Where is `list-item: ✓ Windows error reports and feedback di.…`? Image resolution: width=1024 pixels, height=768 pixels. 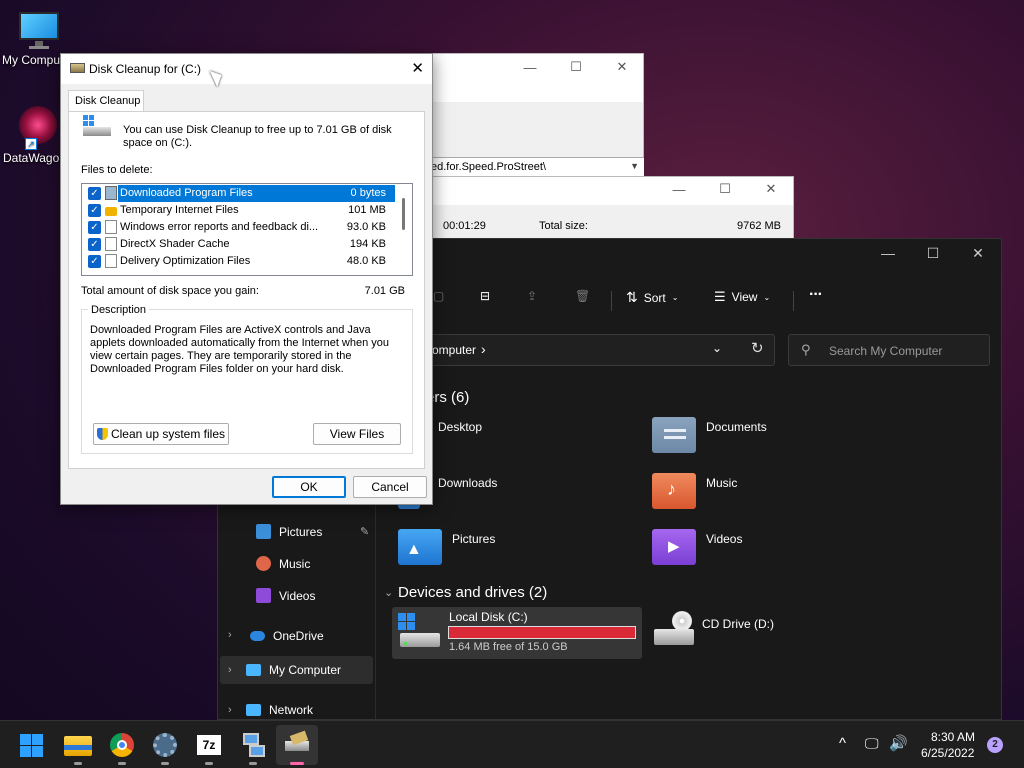 list-item: ✓ Windows error reports and feedback di.… is located at coordinates (239, 227).